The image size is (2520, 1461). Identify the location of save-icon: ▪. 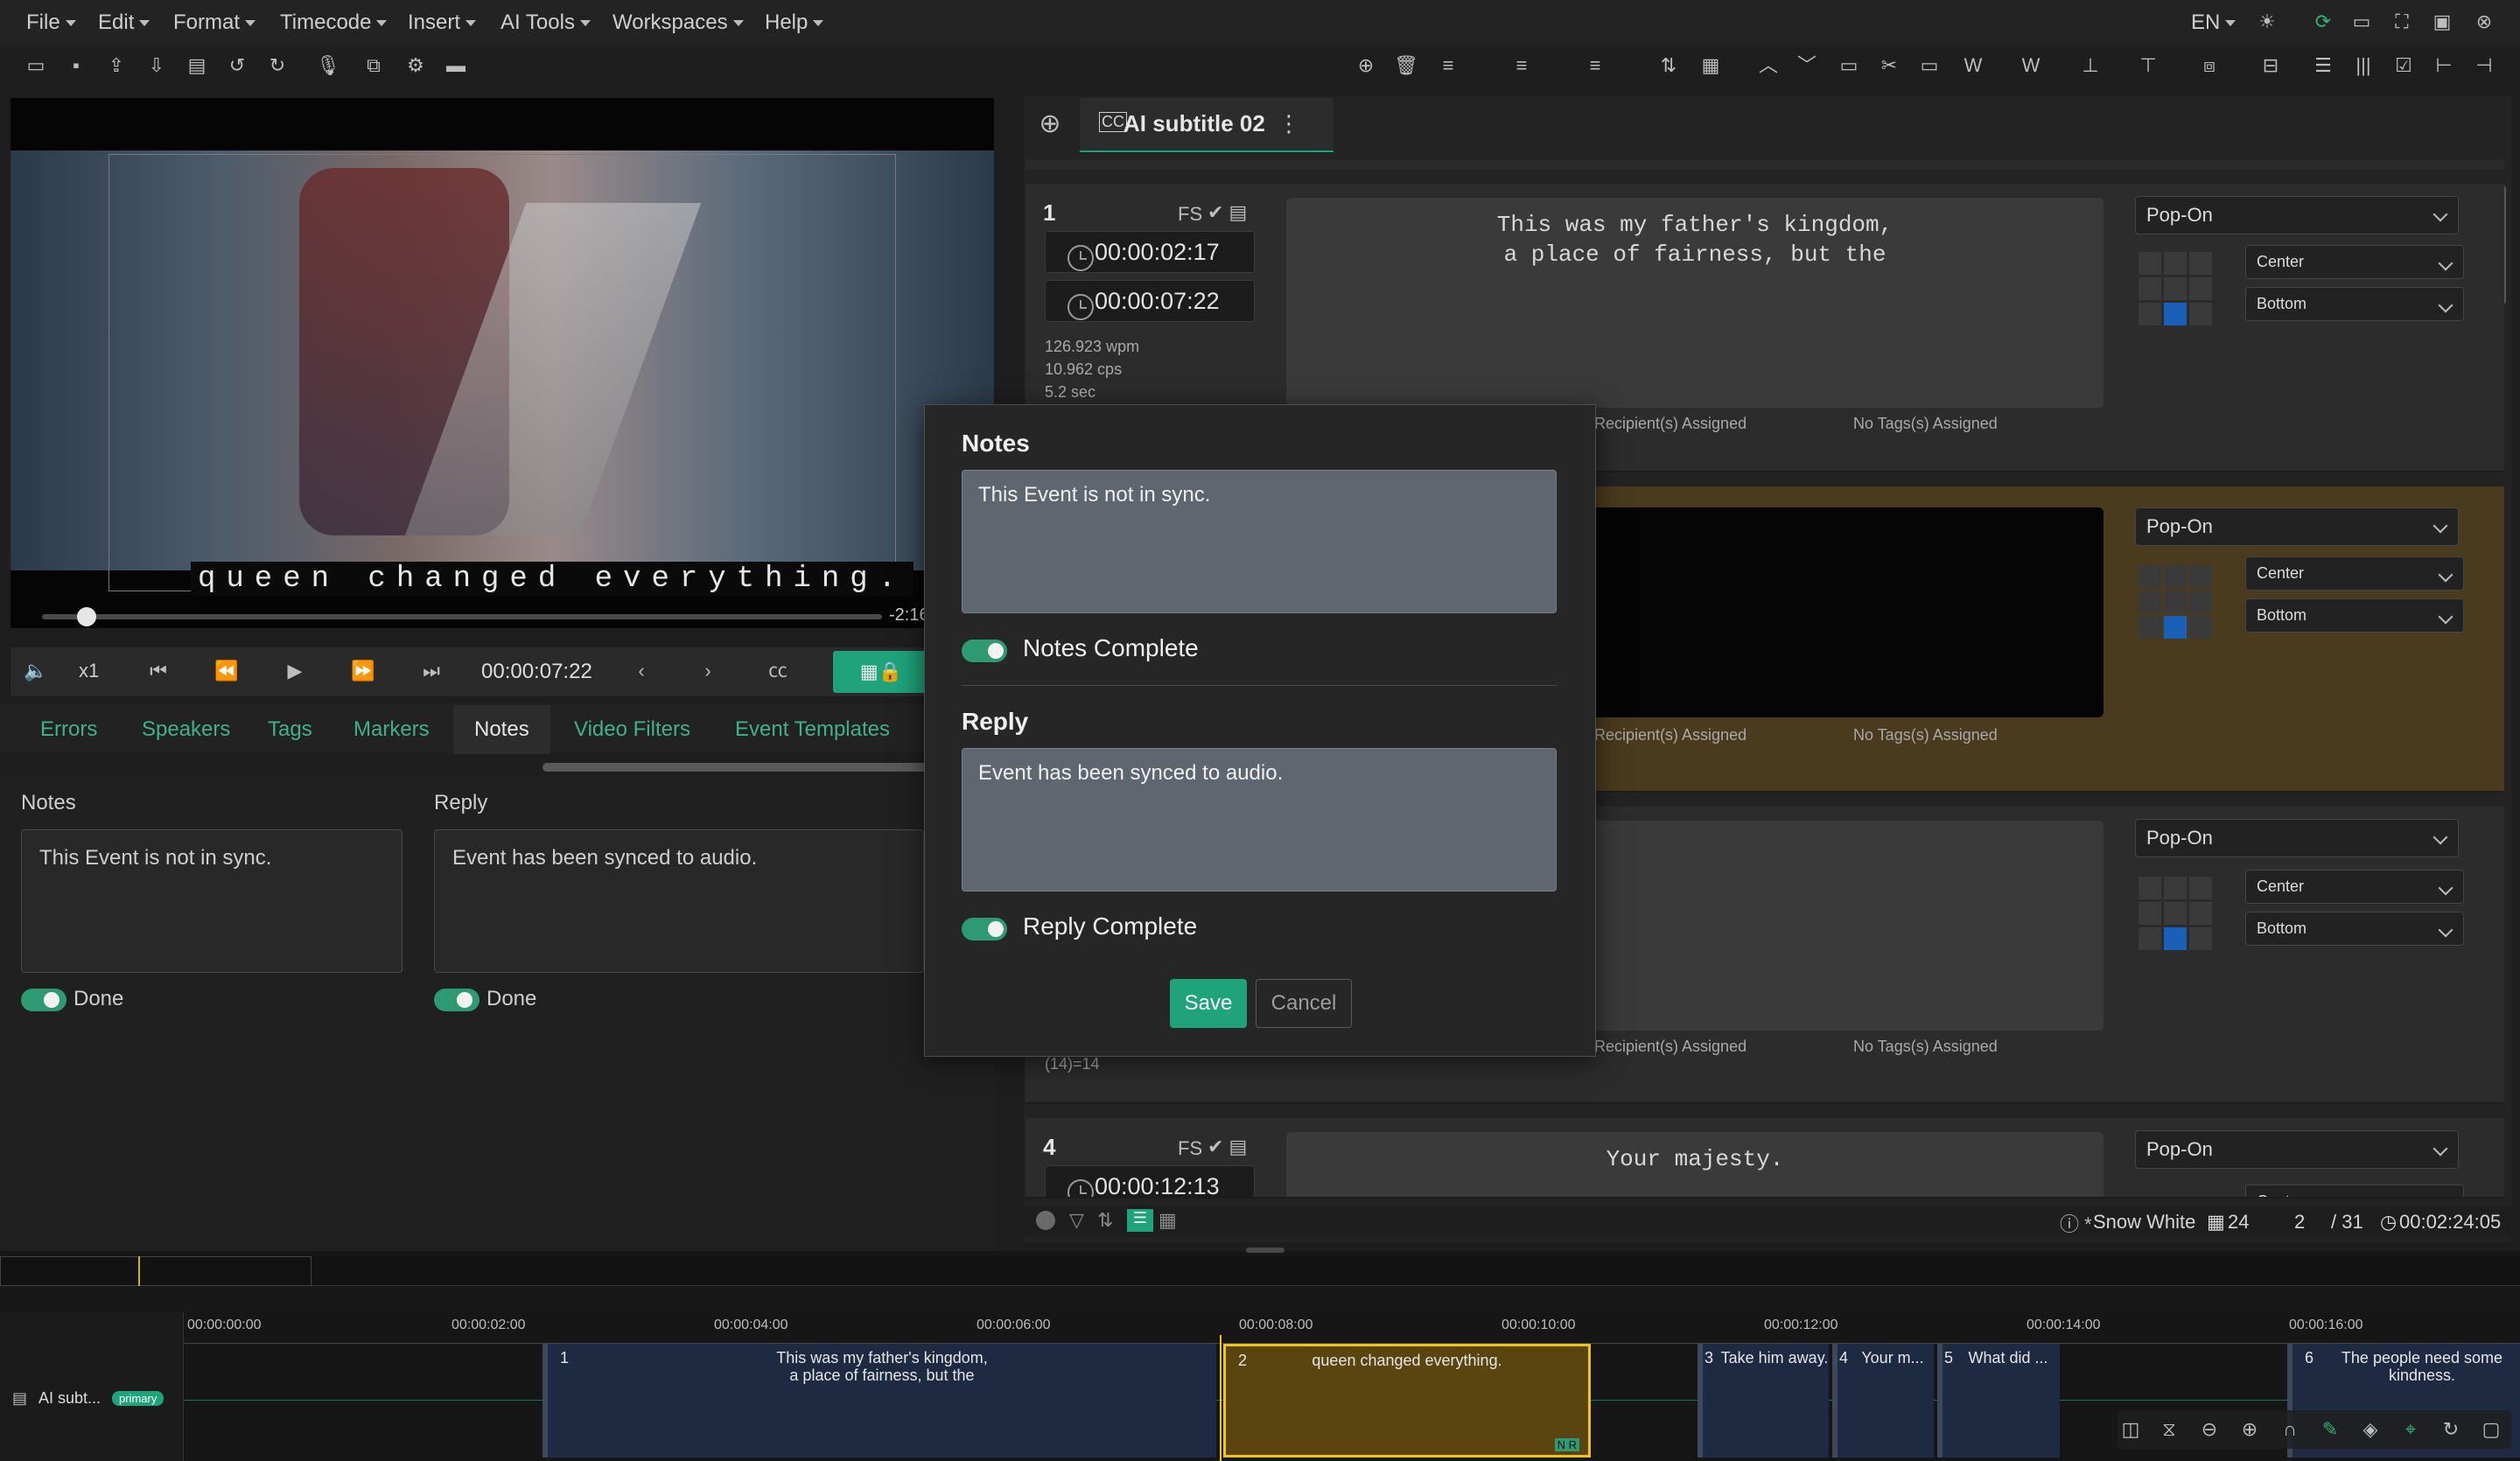
(76, 65).